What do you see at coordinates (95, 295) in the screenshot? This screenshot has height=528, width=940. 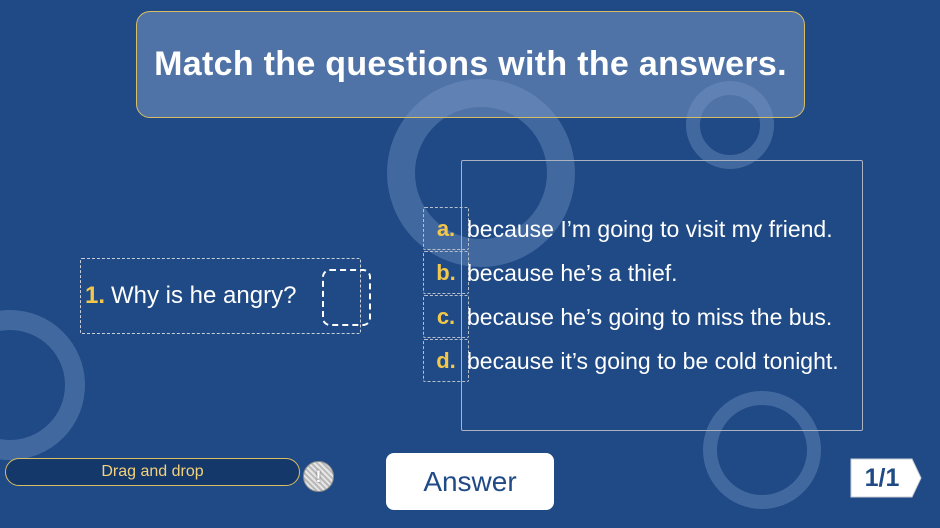 I see `question-number: 1.` at bounding box center [95, 295].